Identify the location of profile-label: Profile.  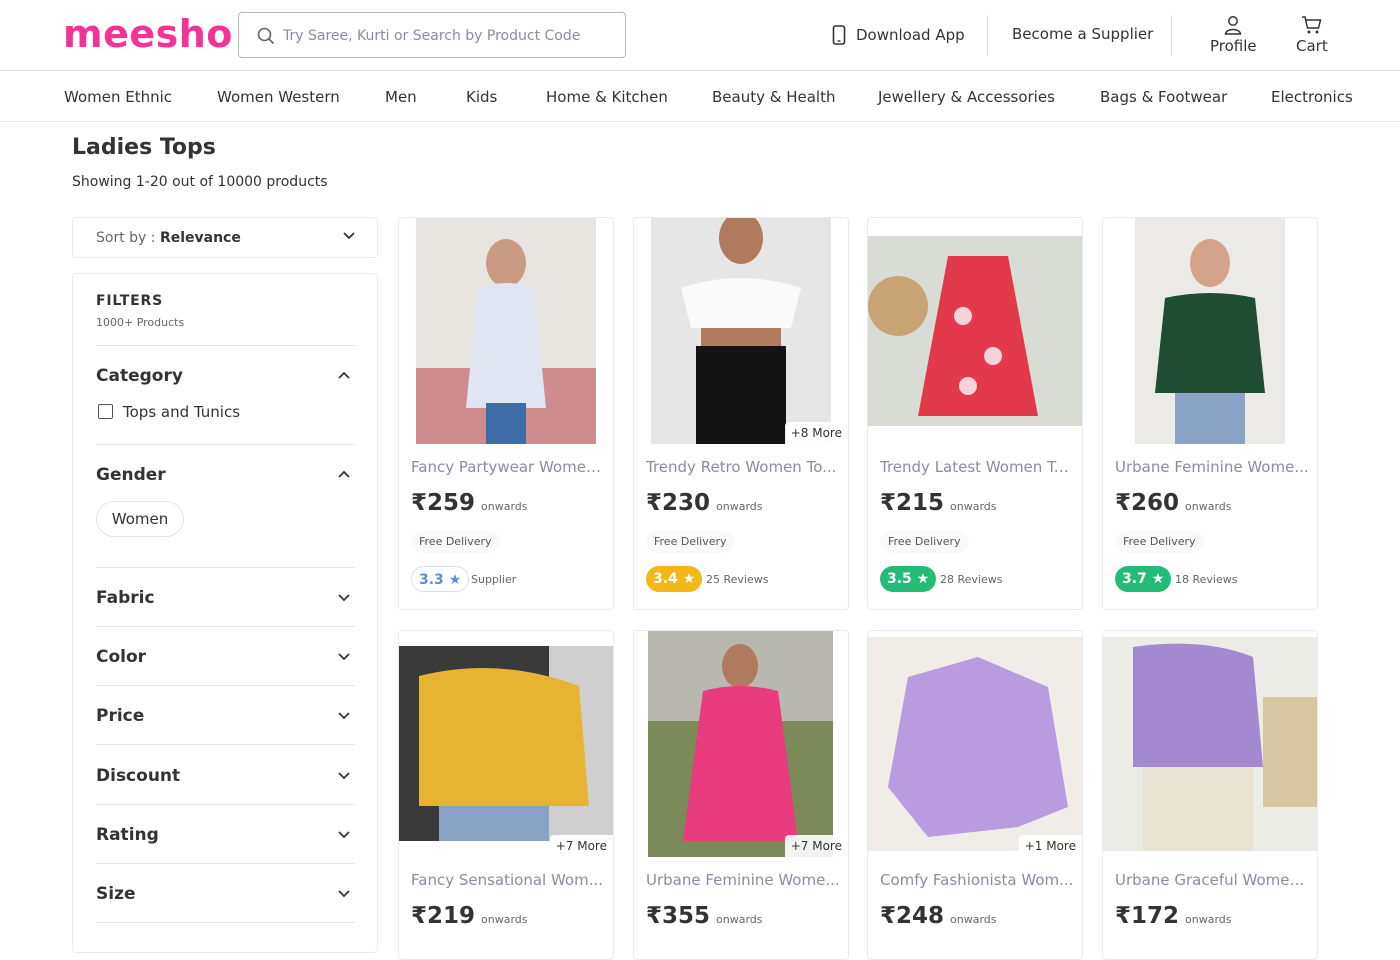
(1233, 46).